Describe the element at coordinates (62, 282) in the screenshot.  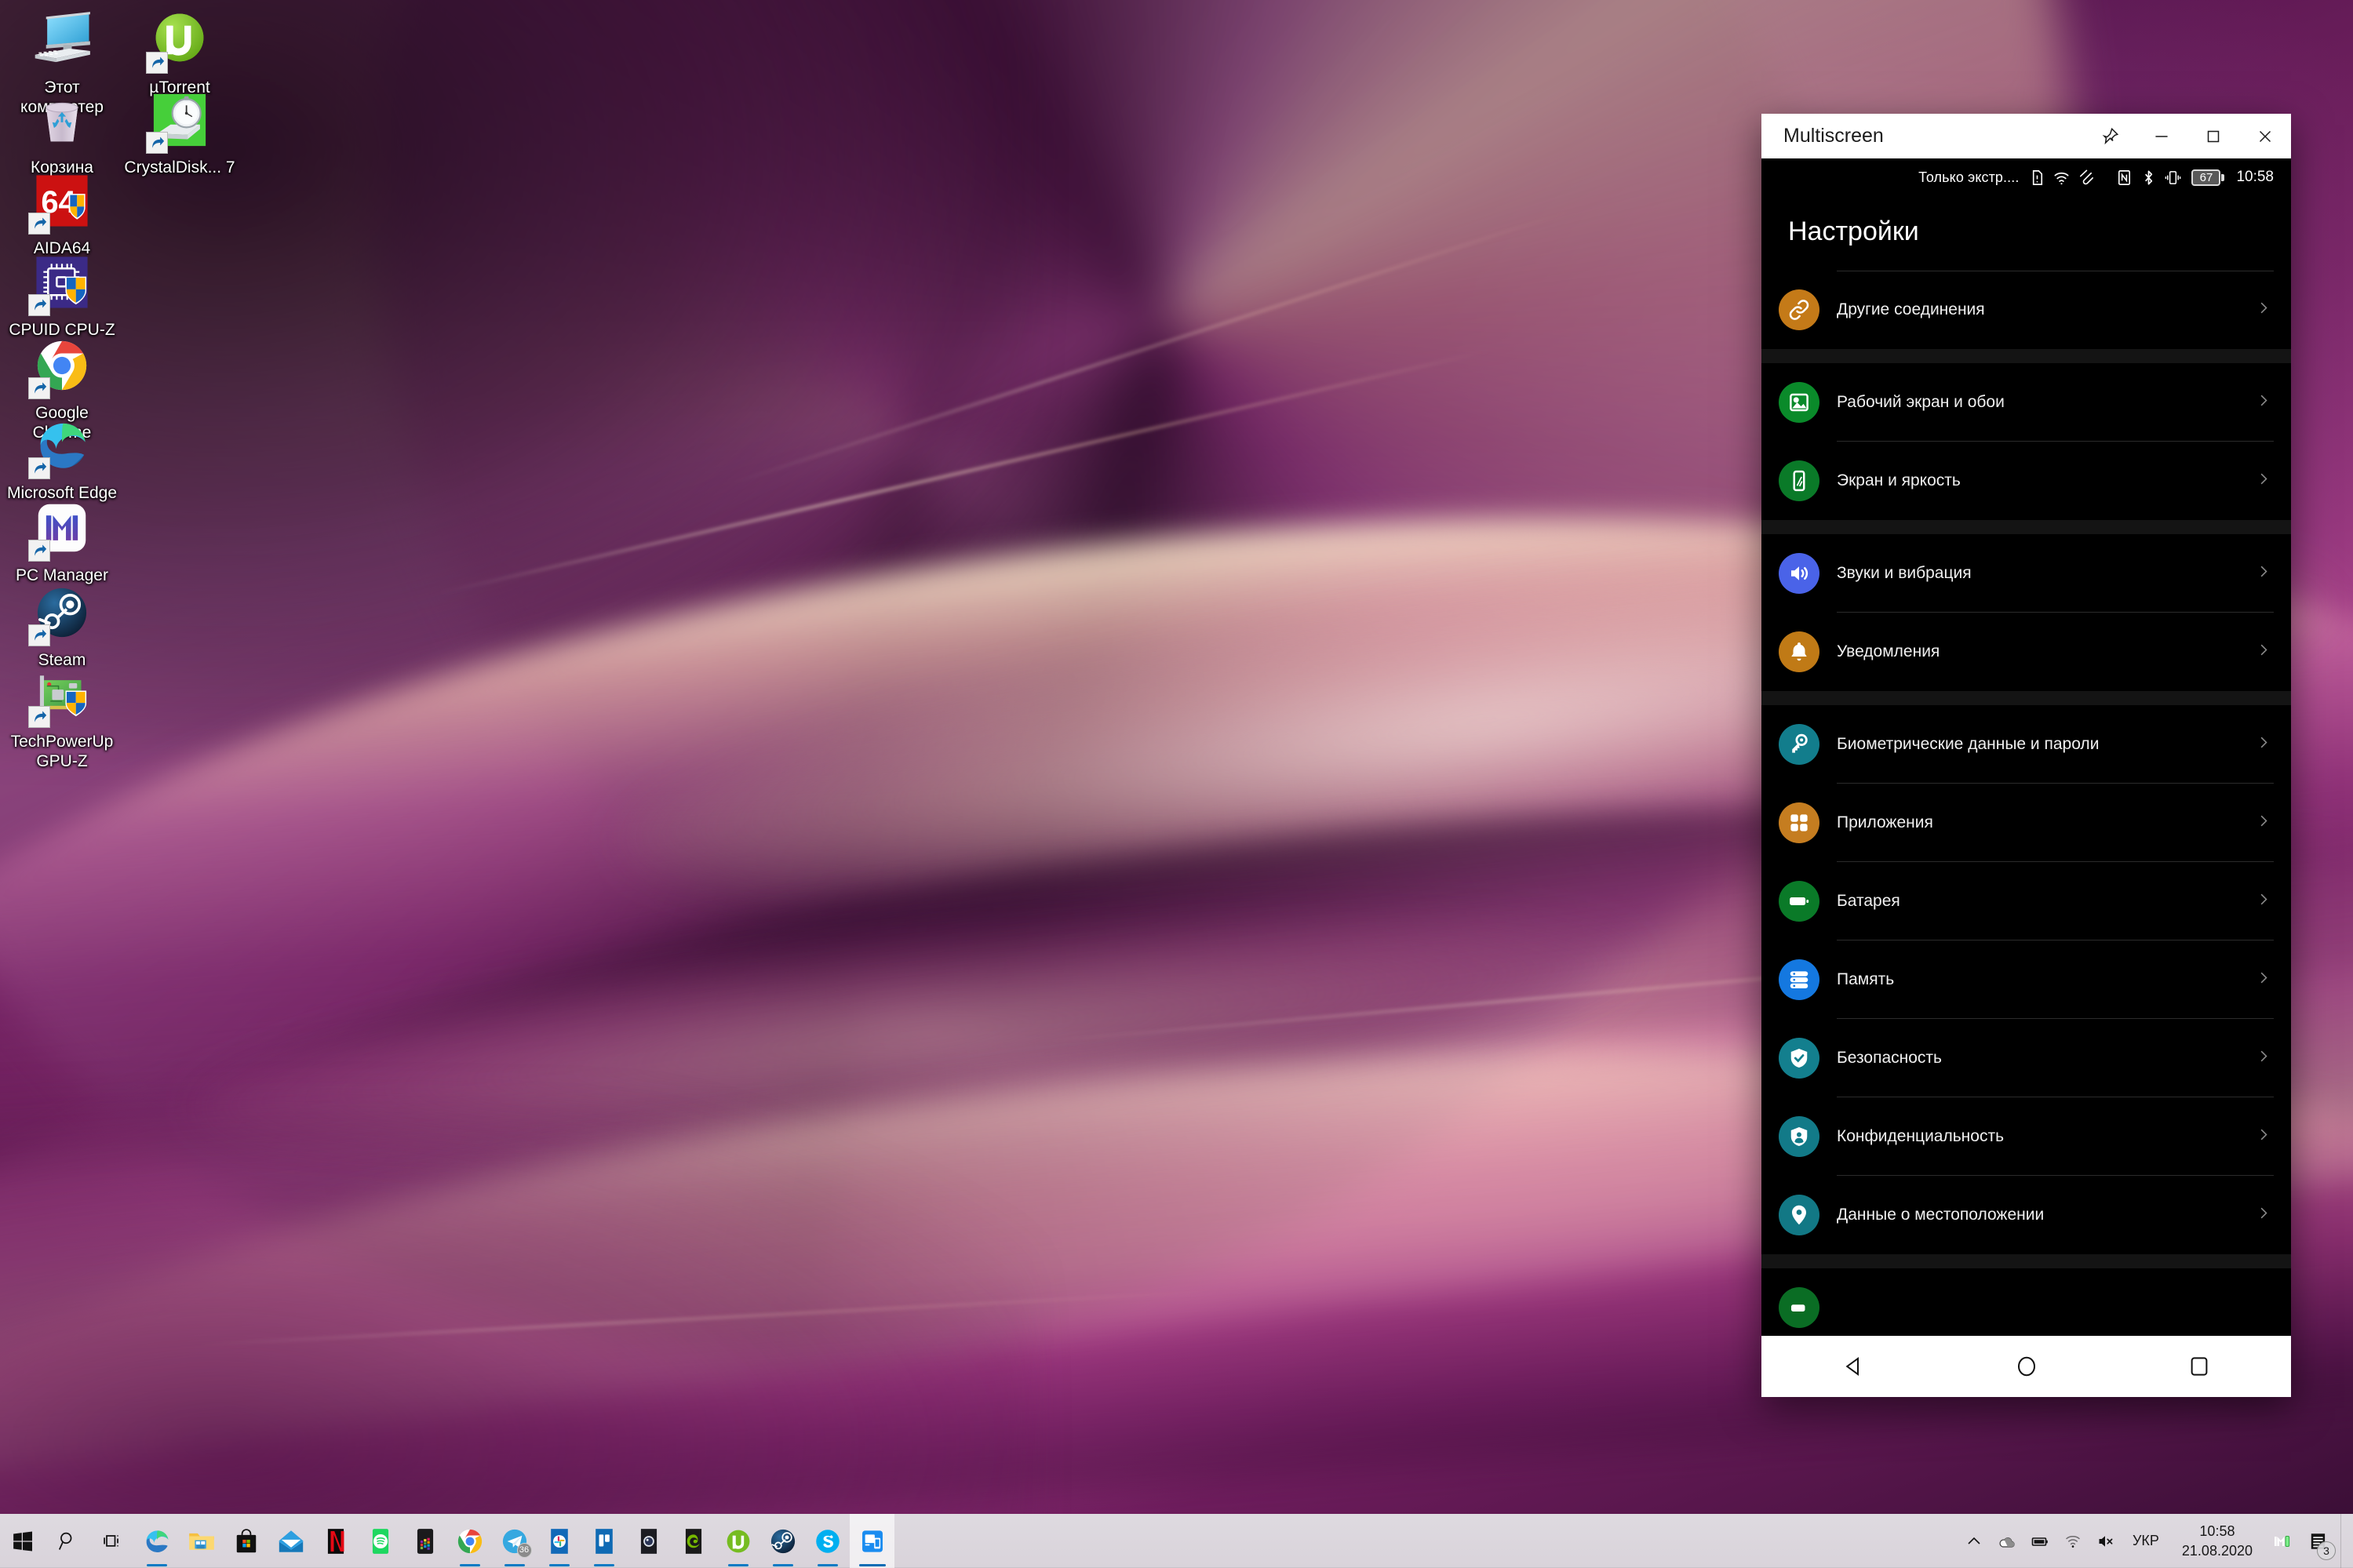
I see `cpuz-icon` at that location.